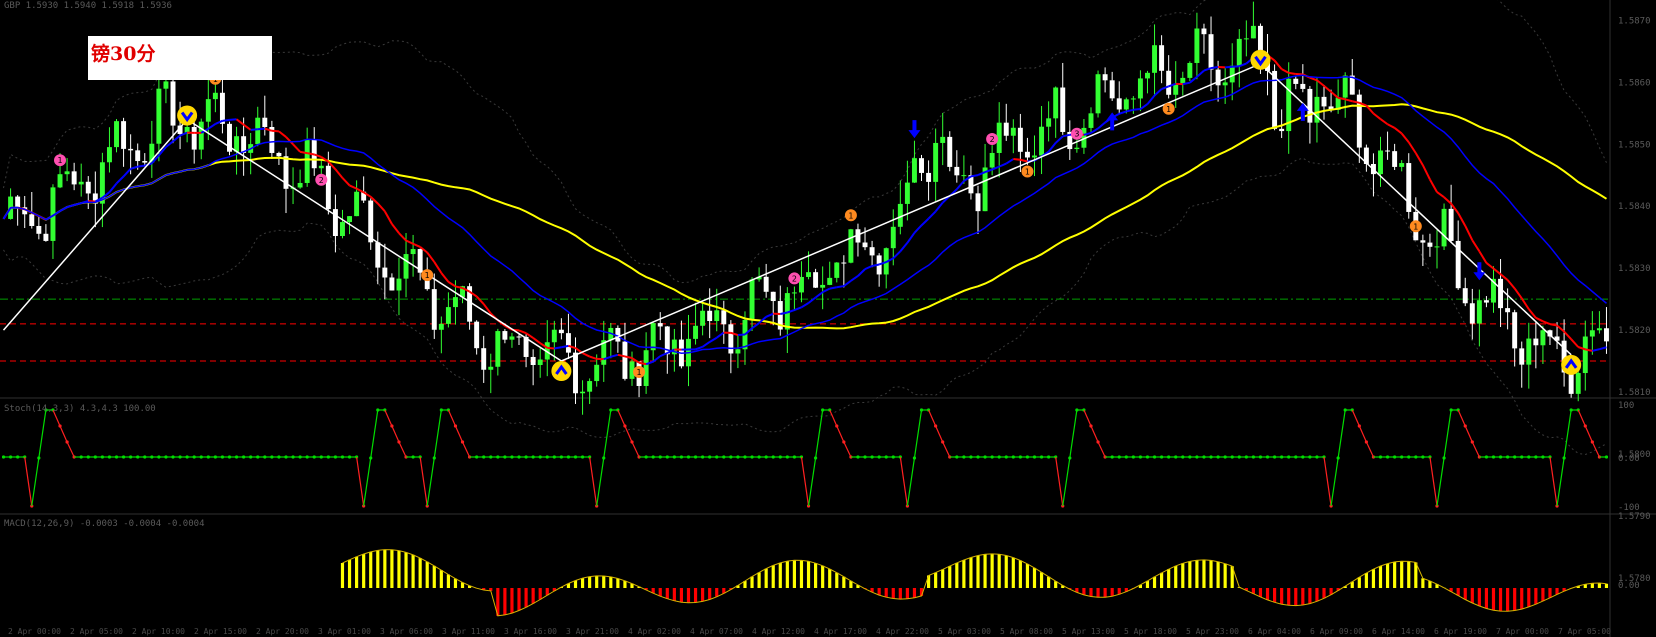 This screenshot has width=1656, height=637. What do you see at coordinates (34, 631) in the screenshot?
I see `time-label: 2 Apr 00:00` at bounding box center [34, 631].